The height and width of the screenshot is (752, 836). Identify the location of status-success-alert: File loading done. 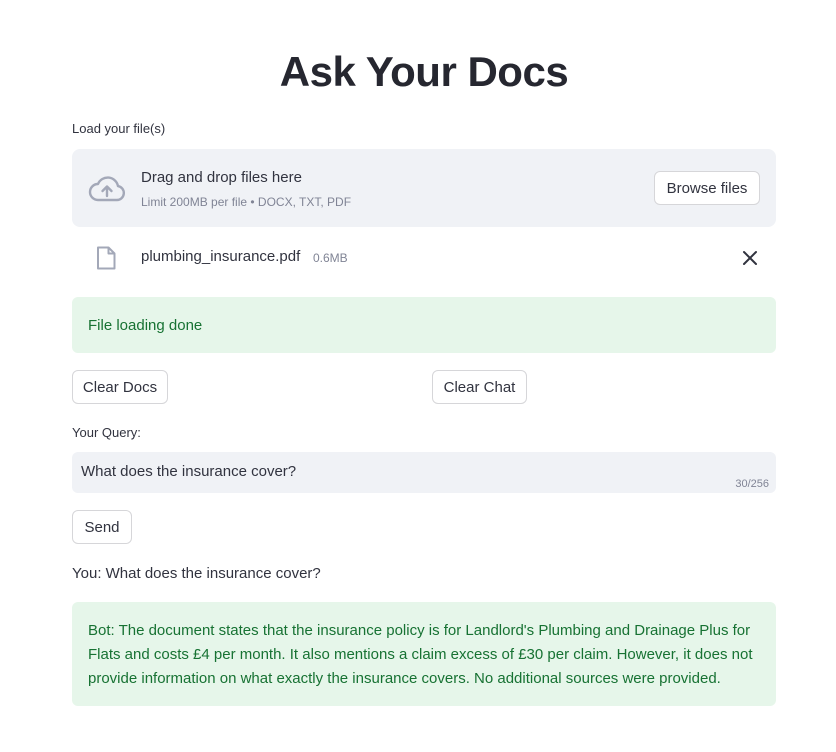
(424, 325).